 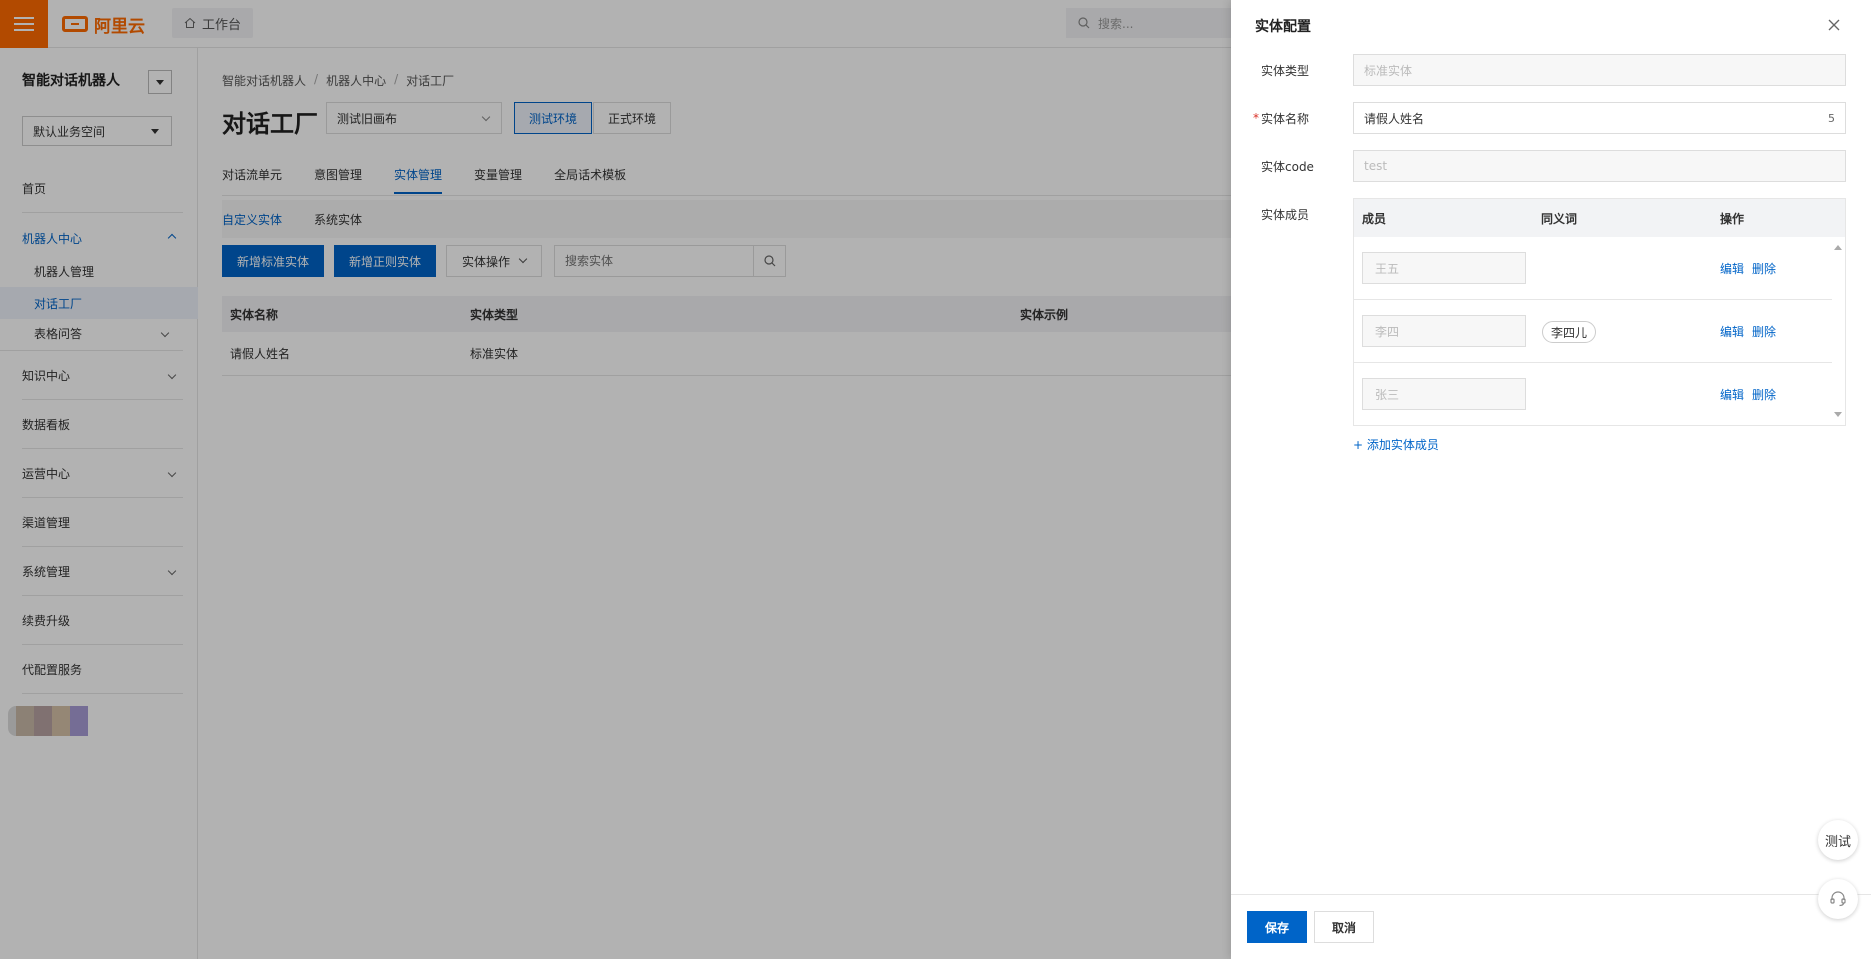 What do you see at coordinates (1444, 394) in the screenshot?
I see `member-input: 张三` at bounding box center [1444, 394].